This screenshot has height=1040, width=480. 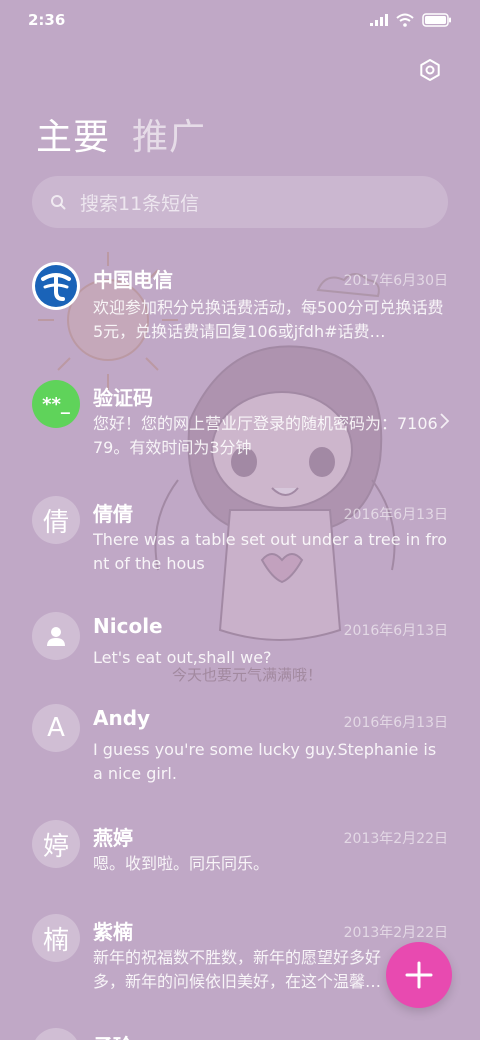 I want to click on person-icon, so click(x=56, y=636).